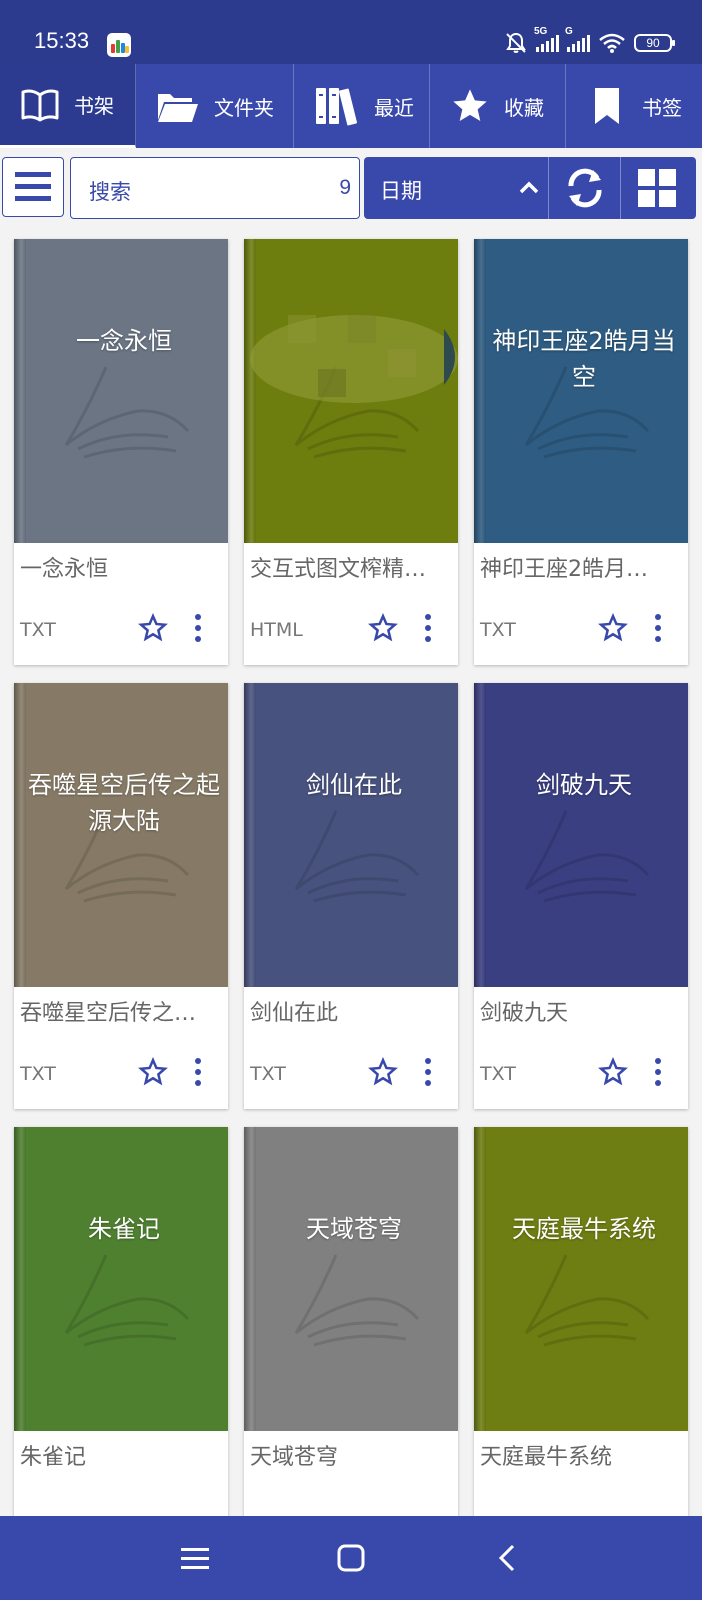  What do you see at coordinates (362, 106) in the screenshot?
I see `tab-recent: 最近` at bounding box center [362, 106].